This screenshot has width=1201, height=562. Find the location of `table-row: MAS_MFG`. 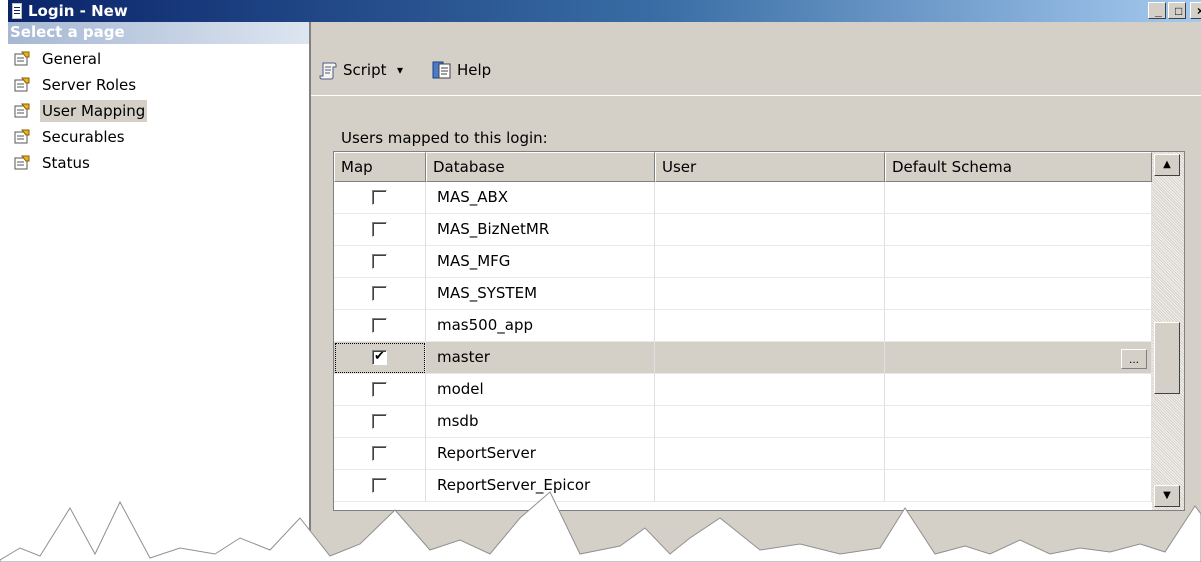

table-row: MAS_MFG is located at coordinates (743, 262).